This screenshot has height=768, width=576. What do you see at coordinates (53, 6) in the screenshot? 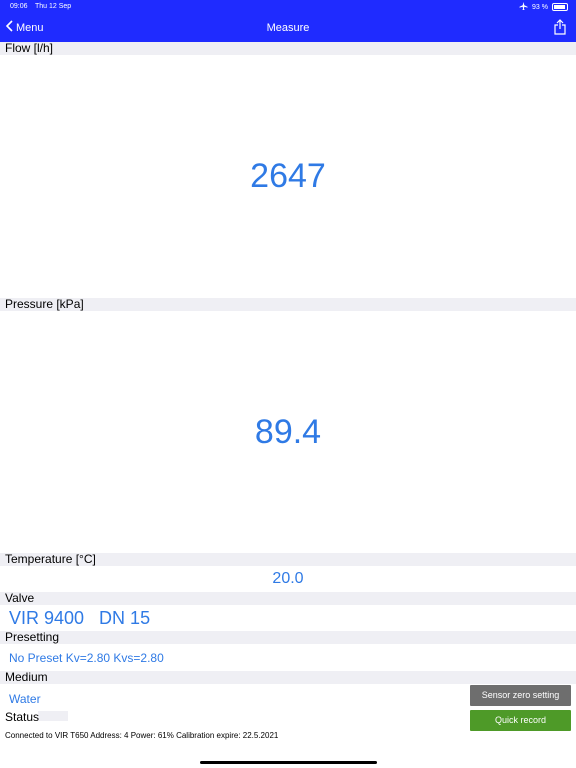
I see `status-date: Thu 12 Sep` at bounding box center [53, 6].